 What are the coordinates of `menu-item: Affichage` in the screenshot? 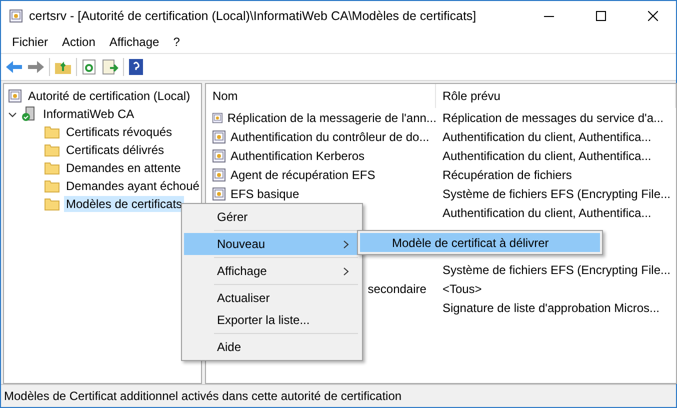 It's located at (134, 42).